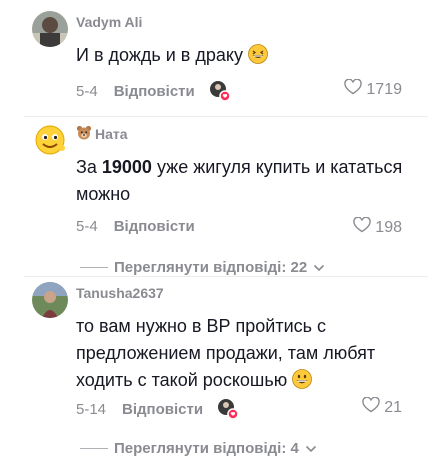 Image resolution: width=428 pixels, height=468 pixels. I want to click on like-button: 1719, so click(373, 89).